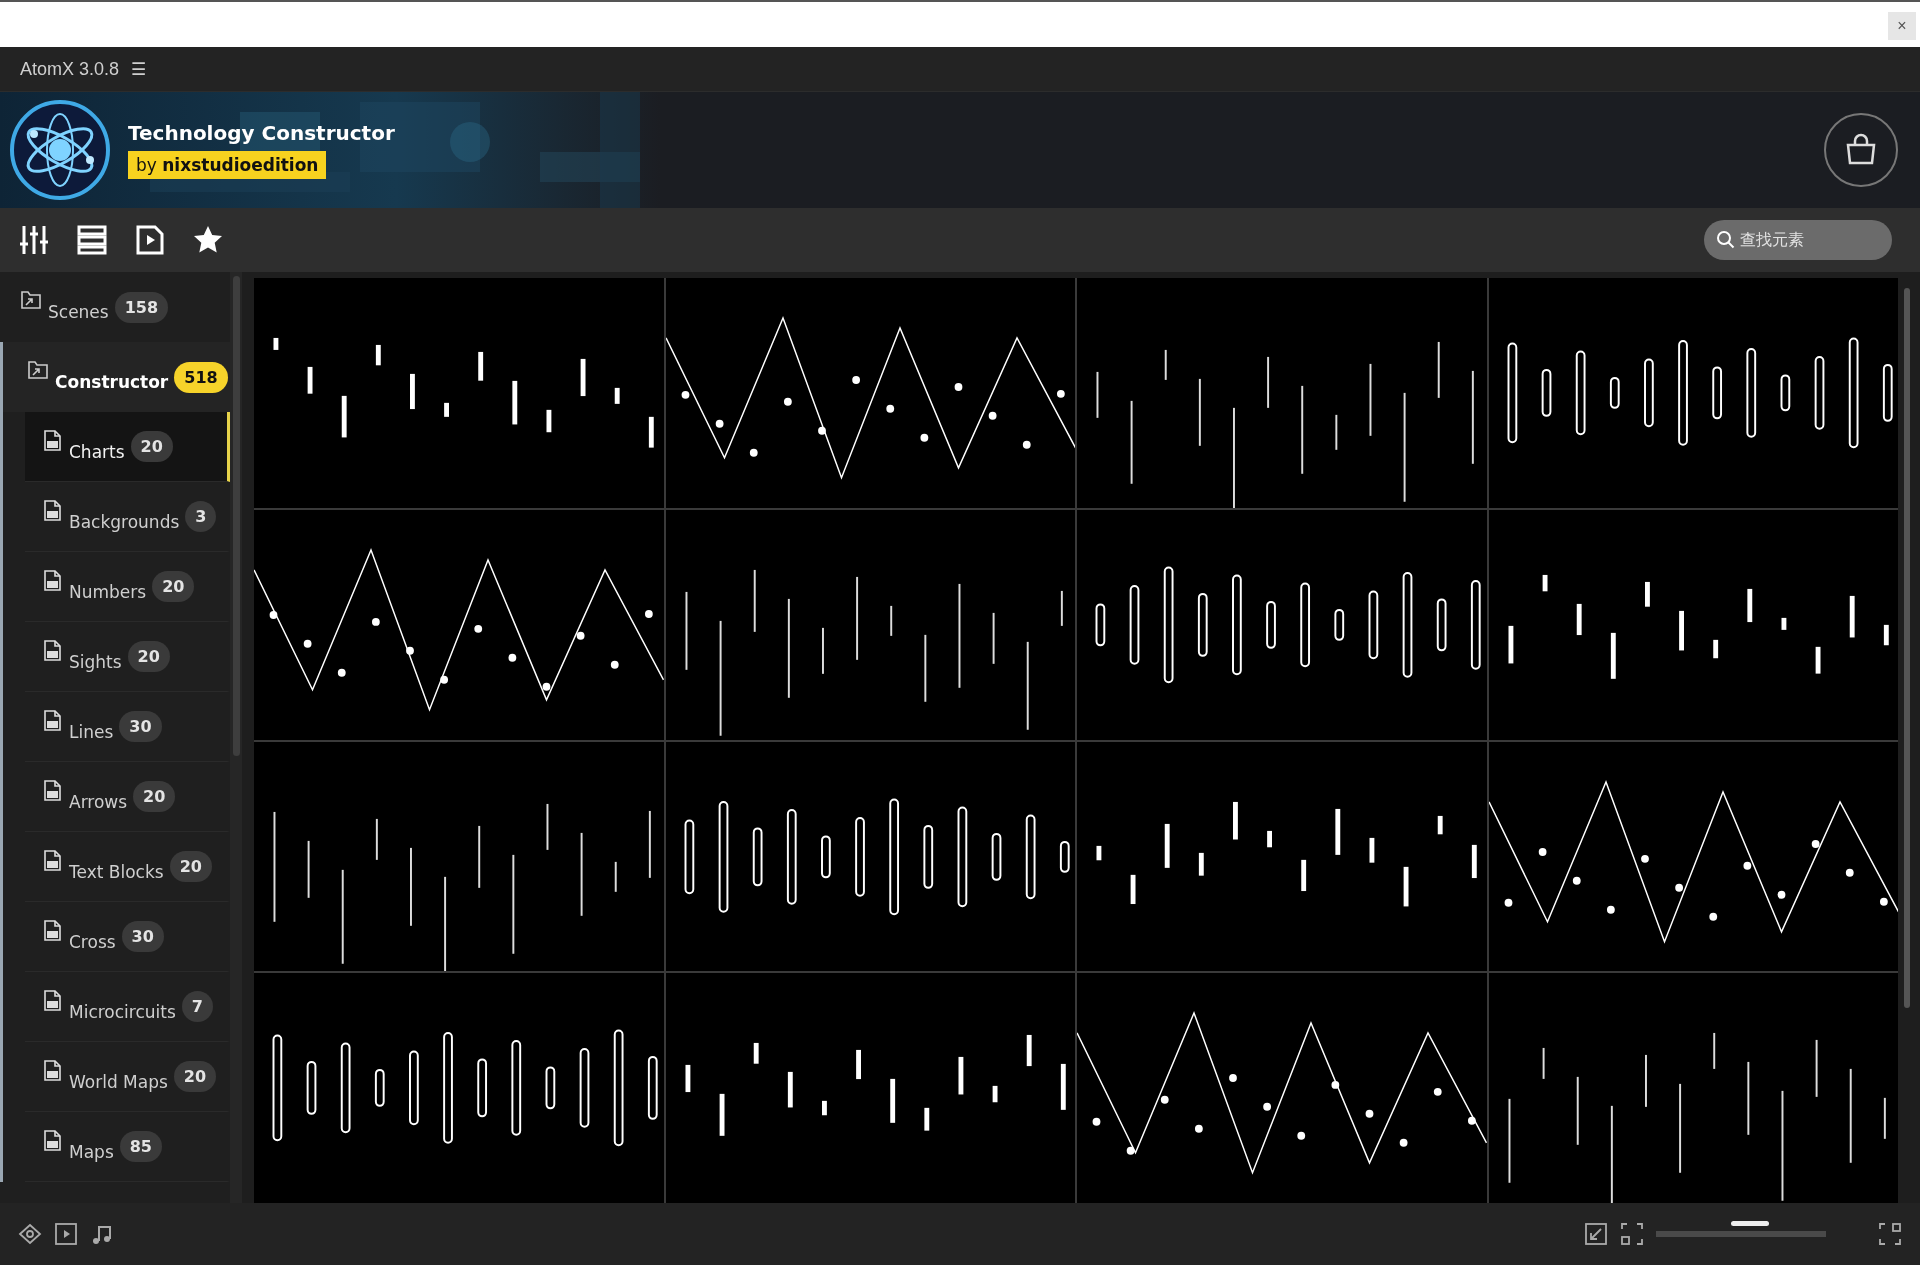 The height and width of the screenshot is (1265, 1920). I want to click on count-badge: 3, so click(201, 516).